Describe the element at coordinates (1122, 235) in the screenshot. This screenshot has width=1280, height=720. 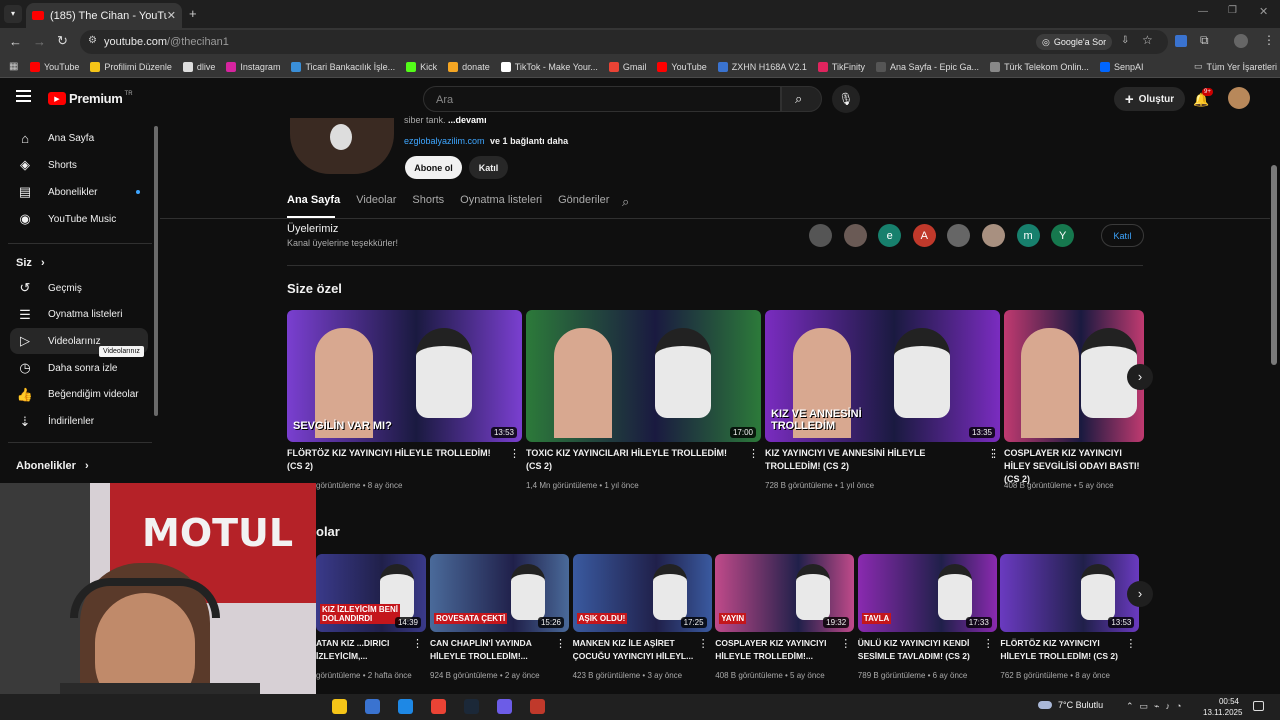
I see `members-join-button: Katıl` at that location.